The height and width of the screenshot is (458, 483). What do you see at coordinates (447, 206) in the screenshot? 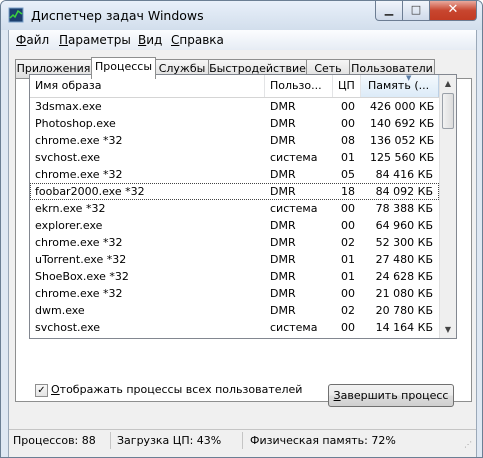
I see `vertical-scrollbar: ▲ ▼` at bounding box center [447, 206].